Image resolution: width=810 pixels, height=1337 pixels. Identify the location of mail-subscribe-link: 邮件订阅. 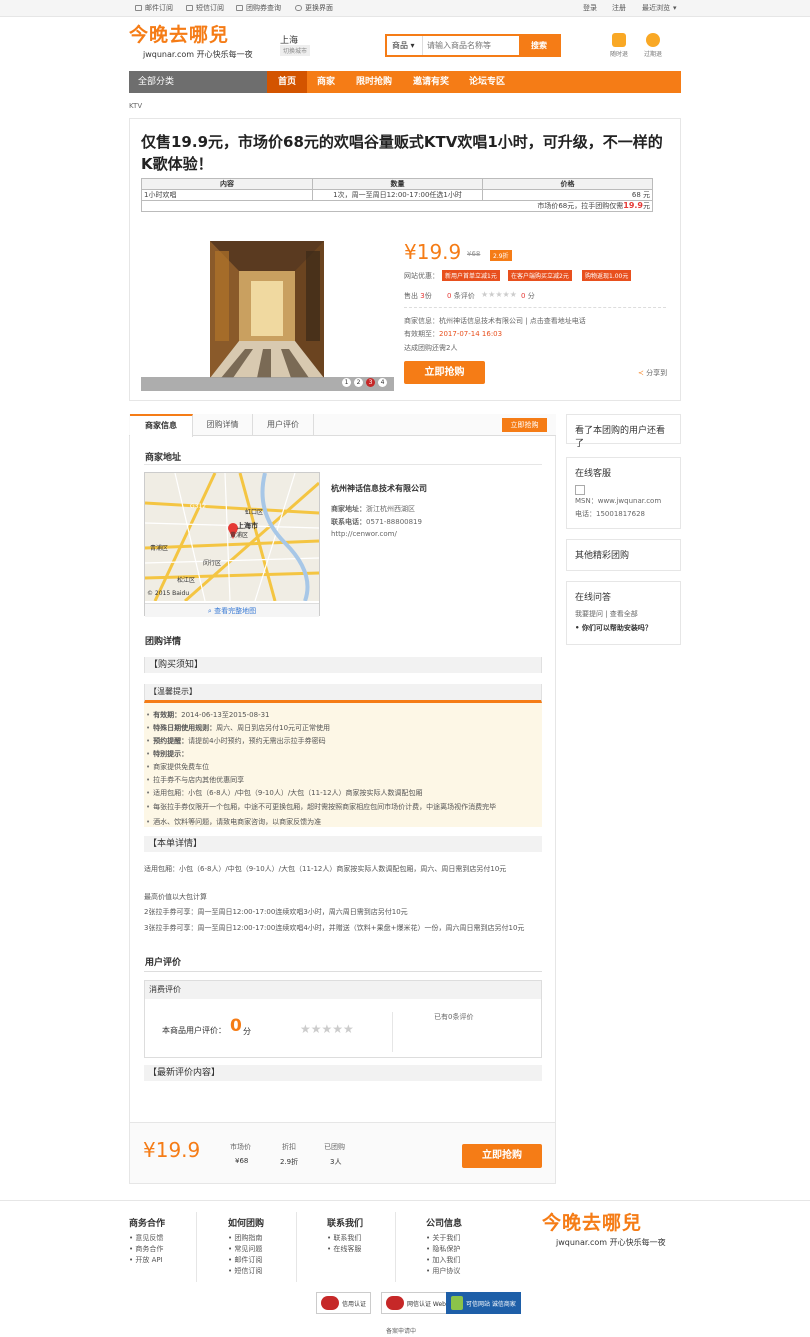
(154, 8).